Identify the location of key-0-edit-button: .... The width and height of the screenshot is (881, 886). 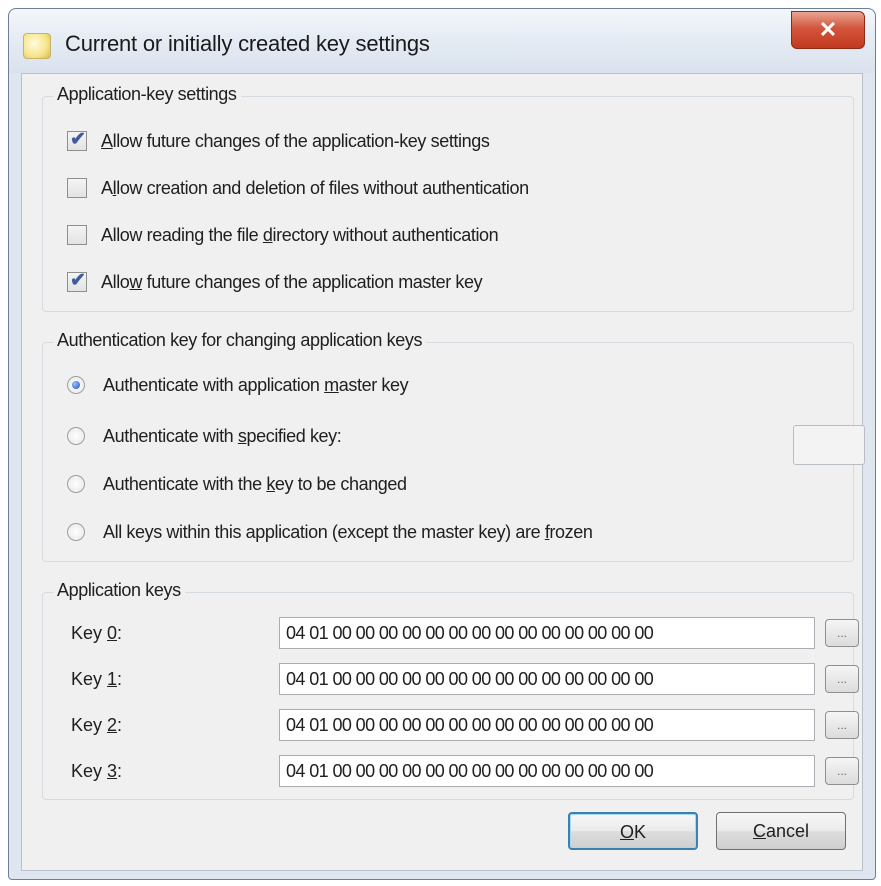
(842, 633).